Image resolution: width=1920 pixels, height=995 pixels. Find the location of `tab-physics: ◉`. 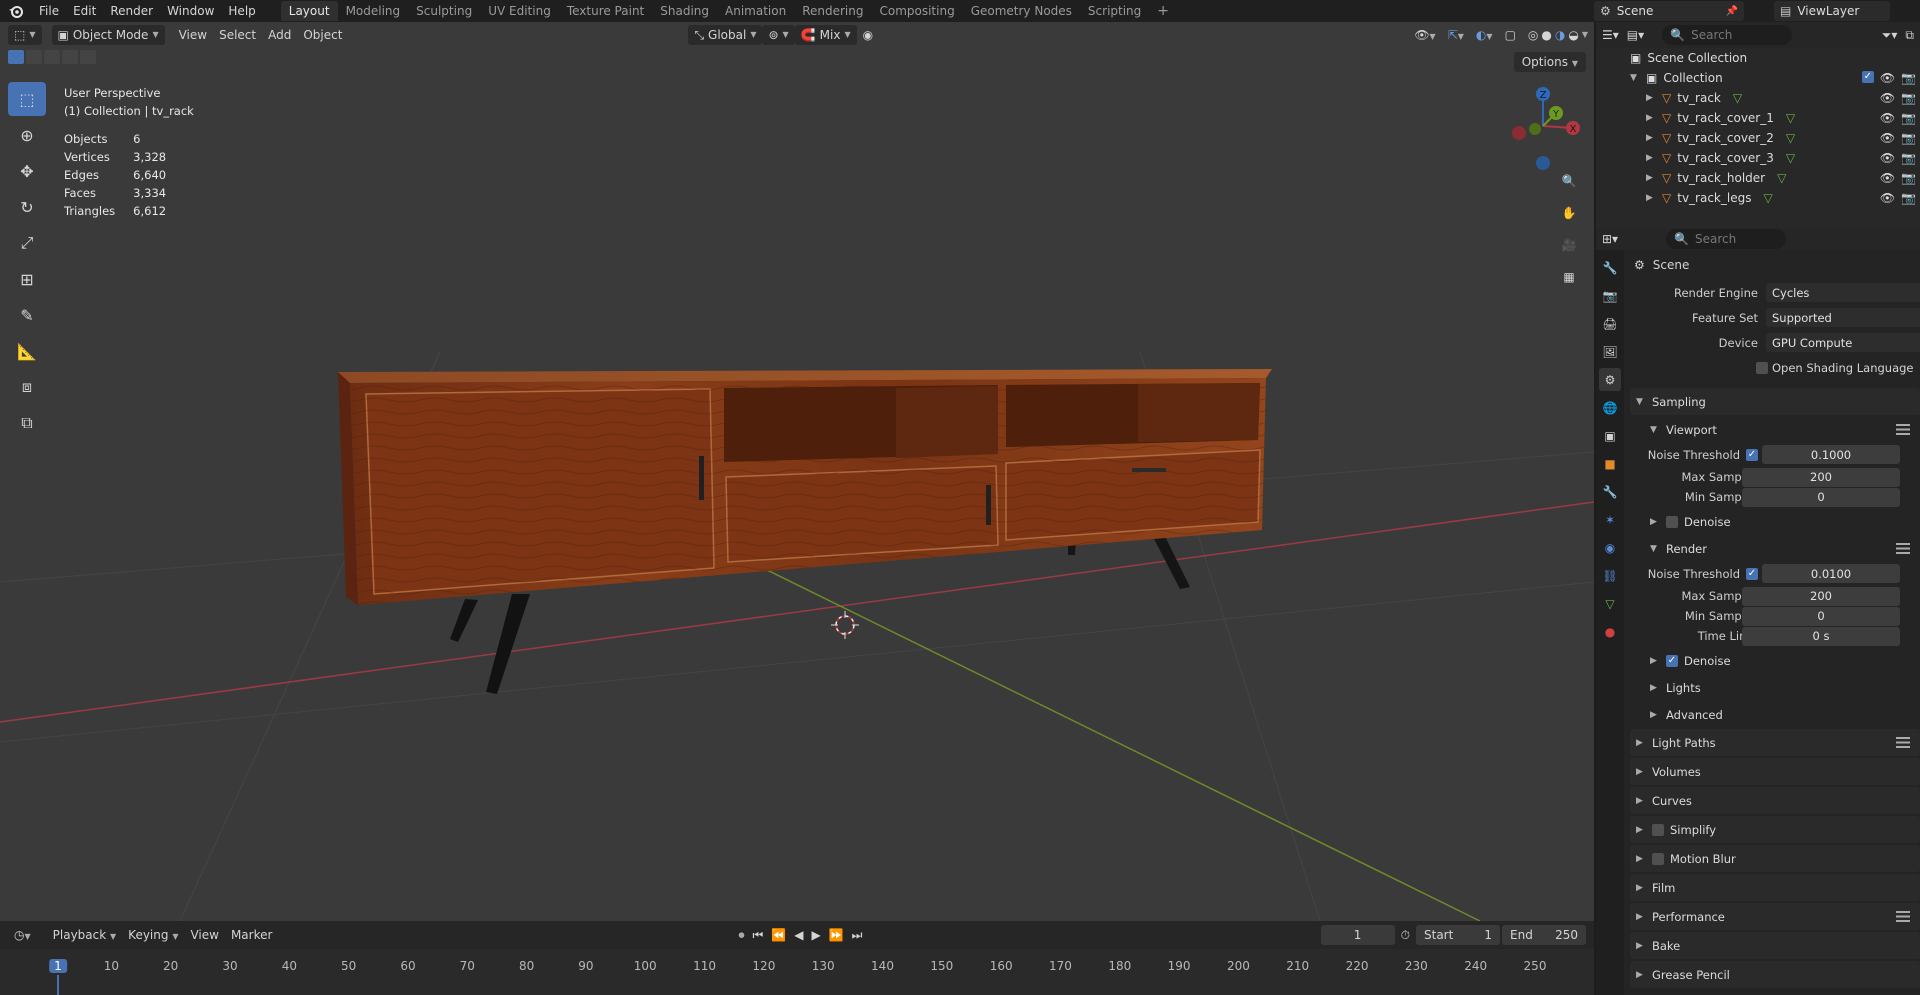

tab-physics: ◉ is located at coordinates (1610, 547).